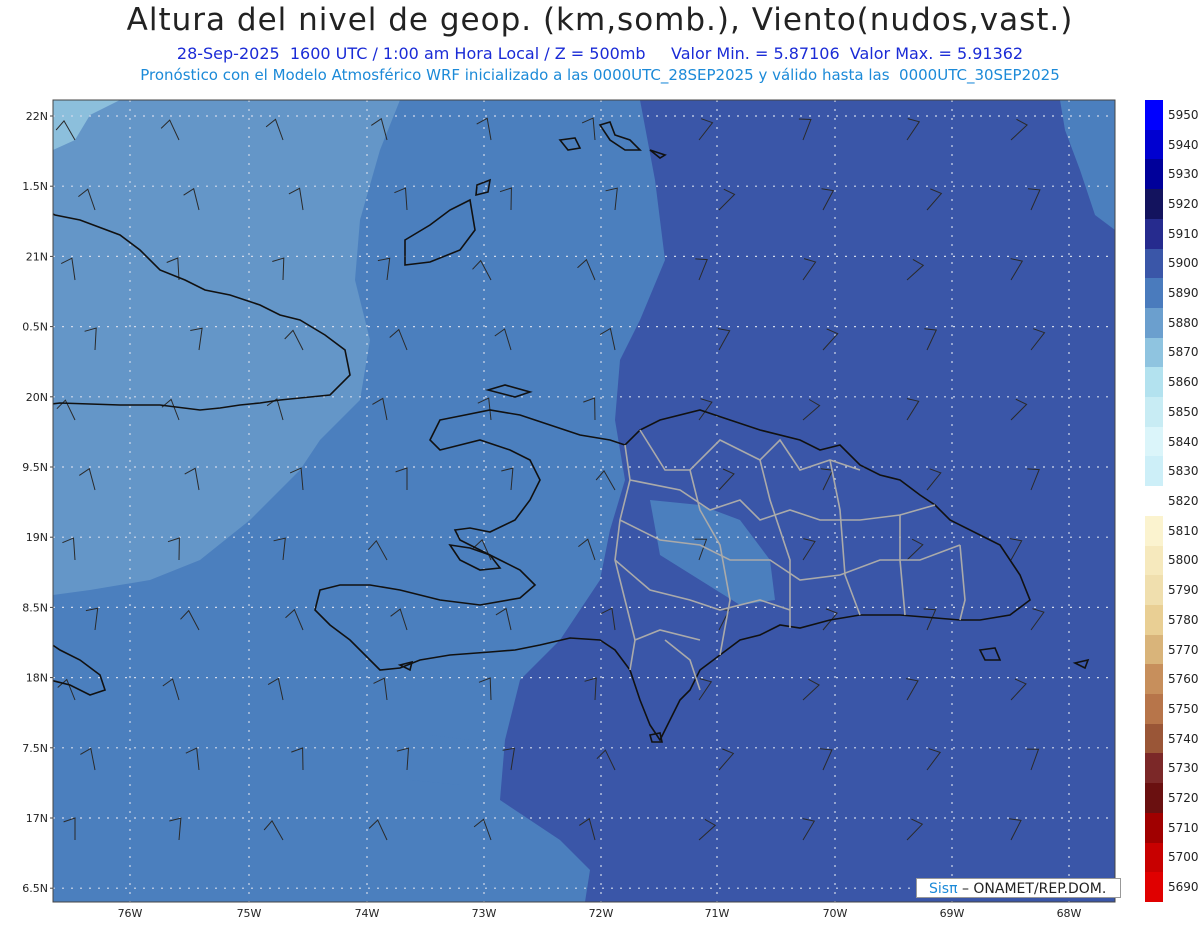  I want to click on lat-tick-label: 20N, so click(37, 397).